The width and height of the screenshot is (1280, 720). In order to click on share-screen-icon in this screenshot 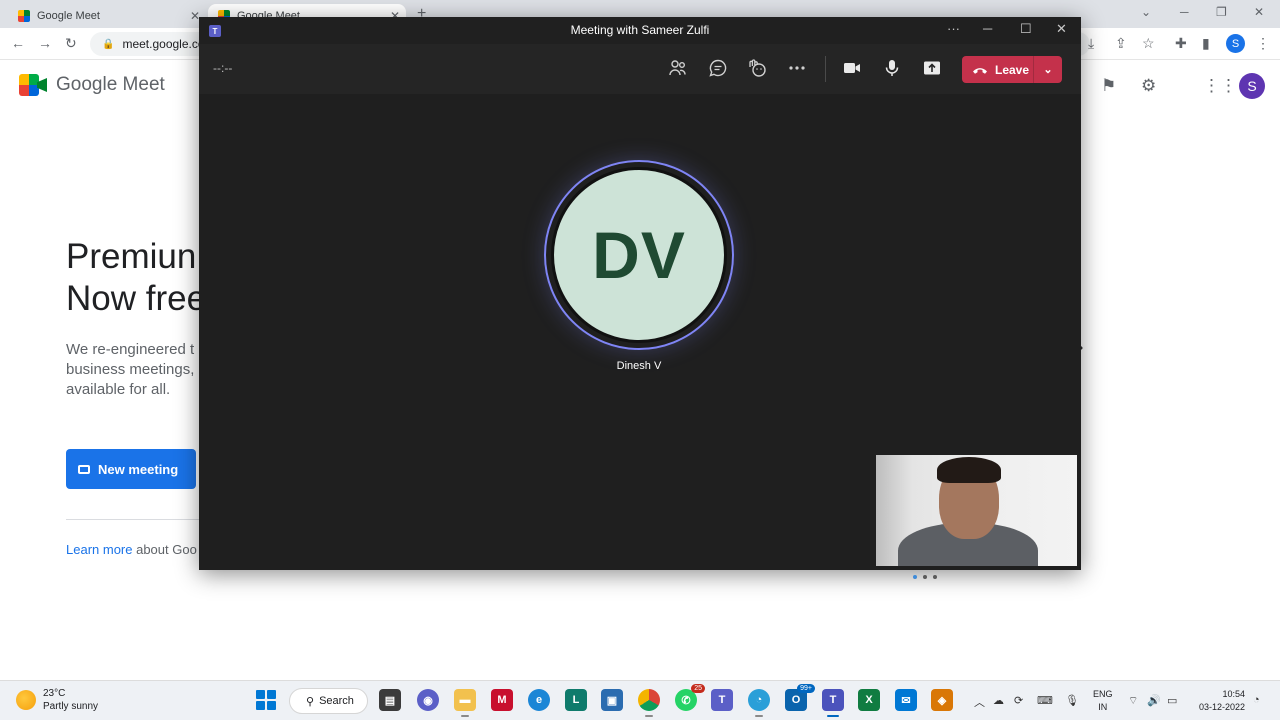, I will do `click(932, 68)`.